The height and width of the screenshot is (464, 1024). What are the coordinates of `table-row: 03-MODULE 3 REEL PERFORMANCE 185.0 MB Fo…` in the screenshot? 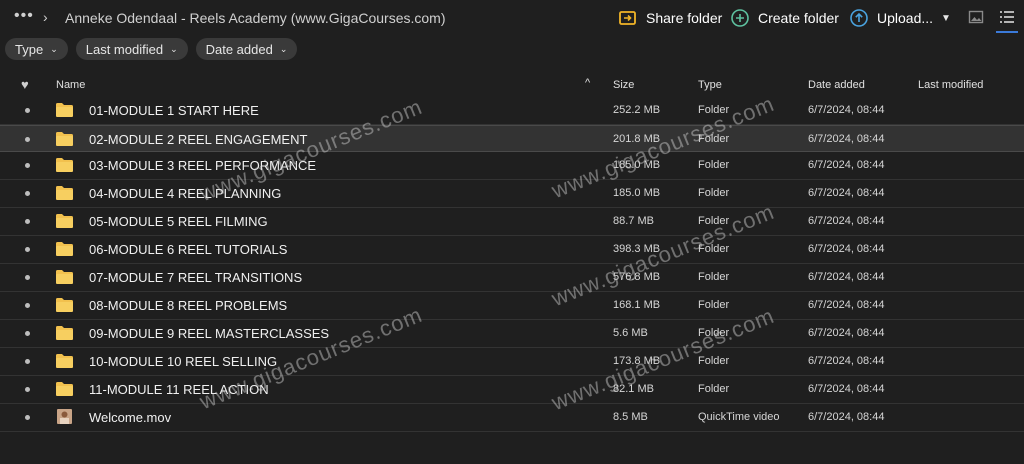 It's located at (512, 166).